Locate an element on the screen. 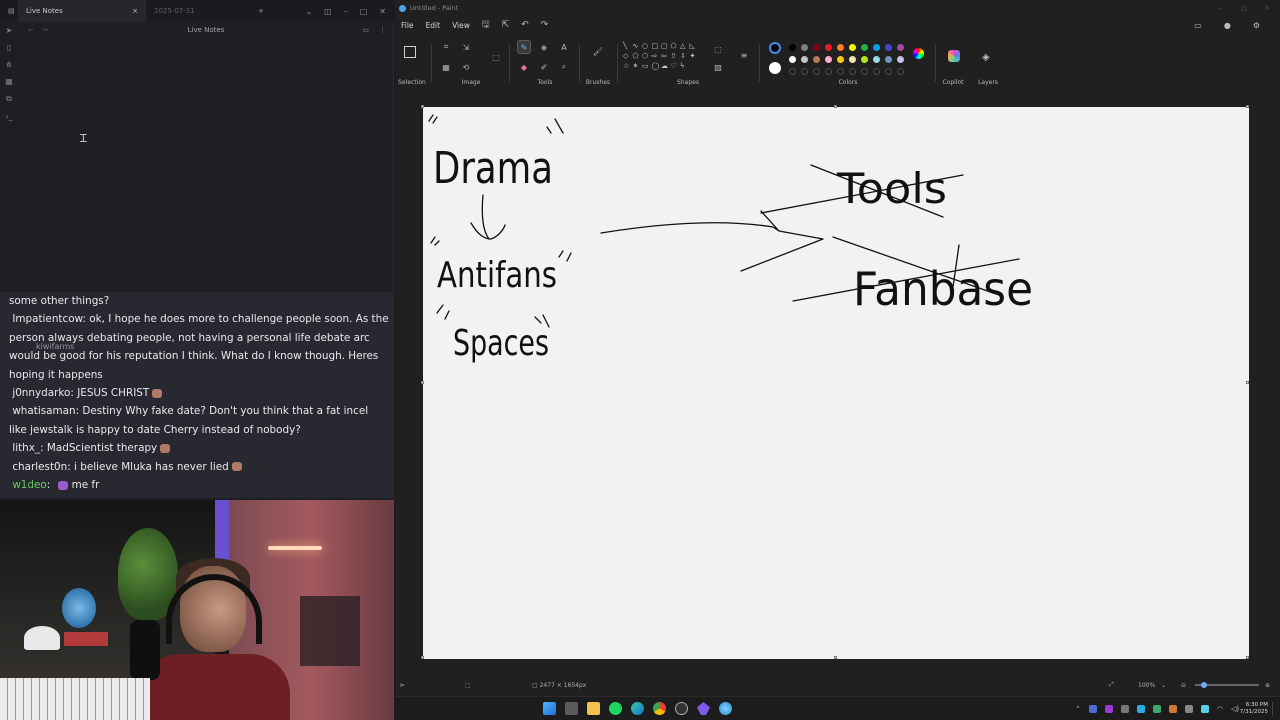  polygon-shape-icon: ⬠ is located at coordinates (676, 47).